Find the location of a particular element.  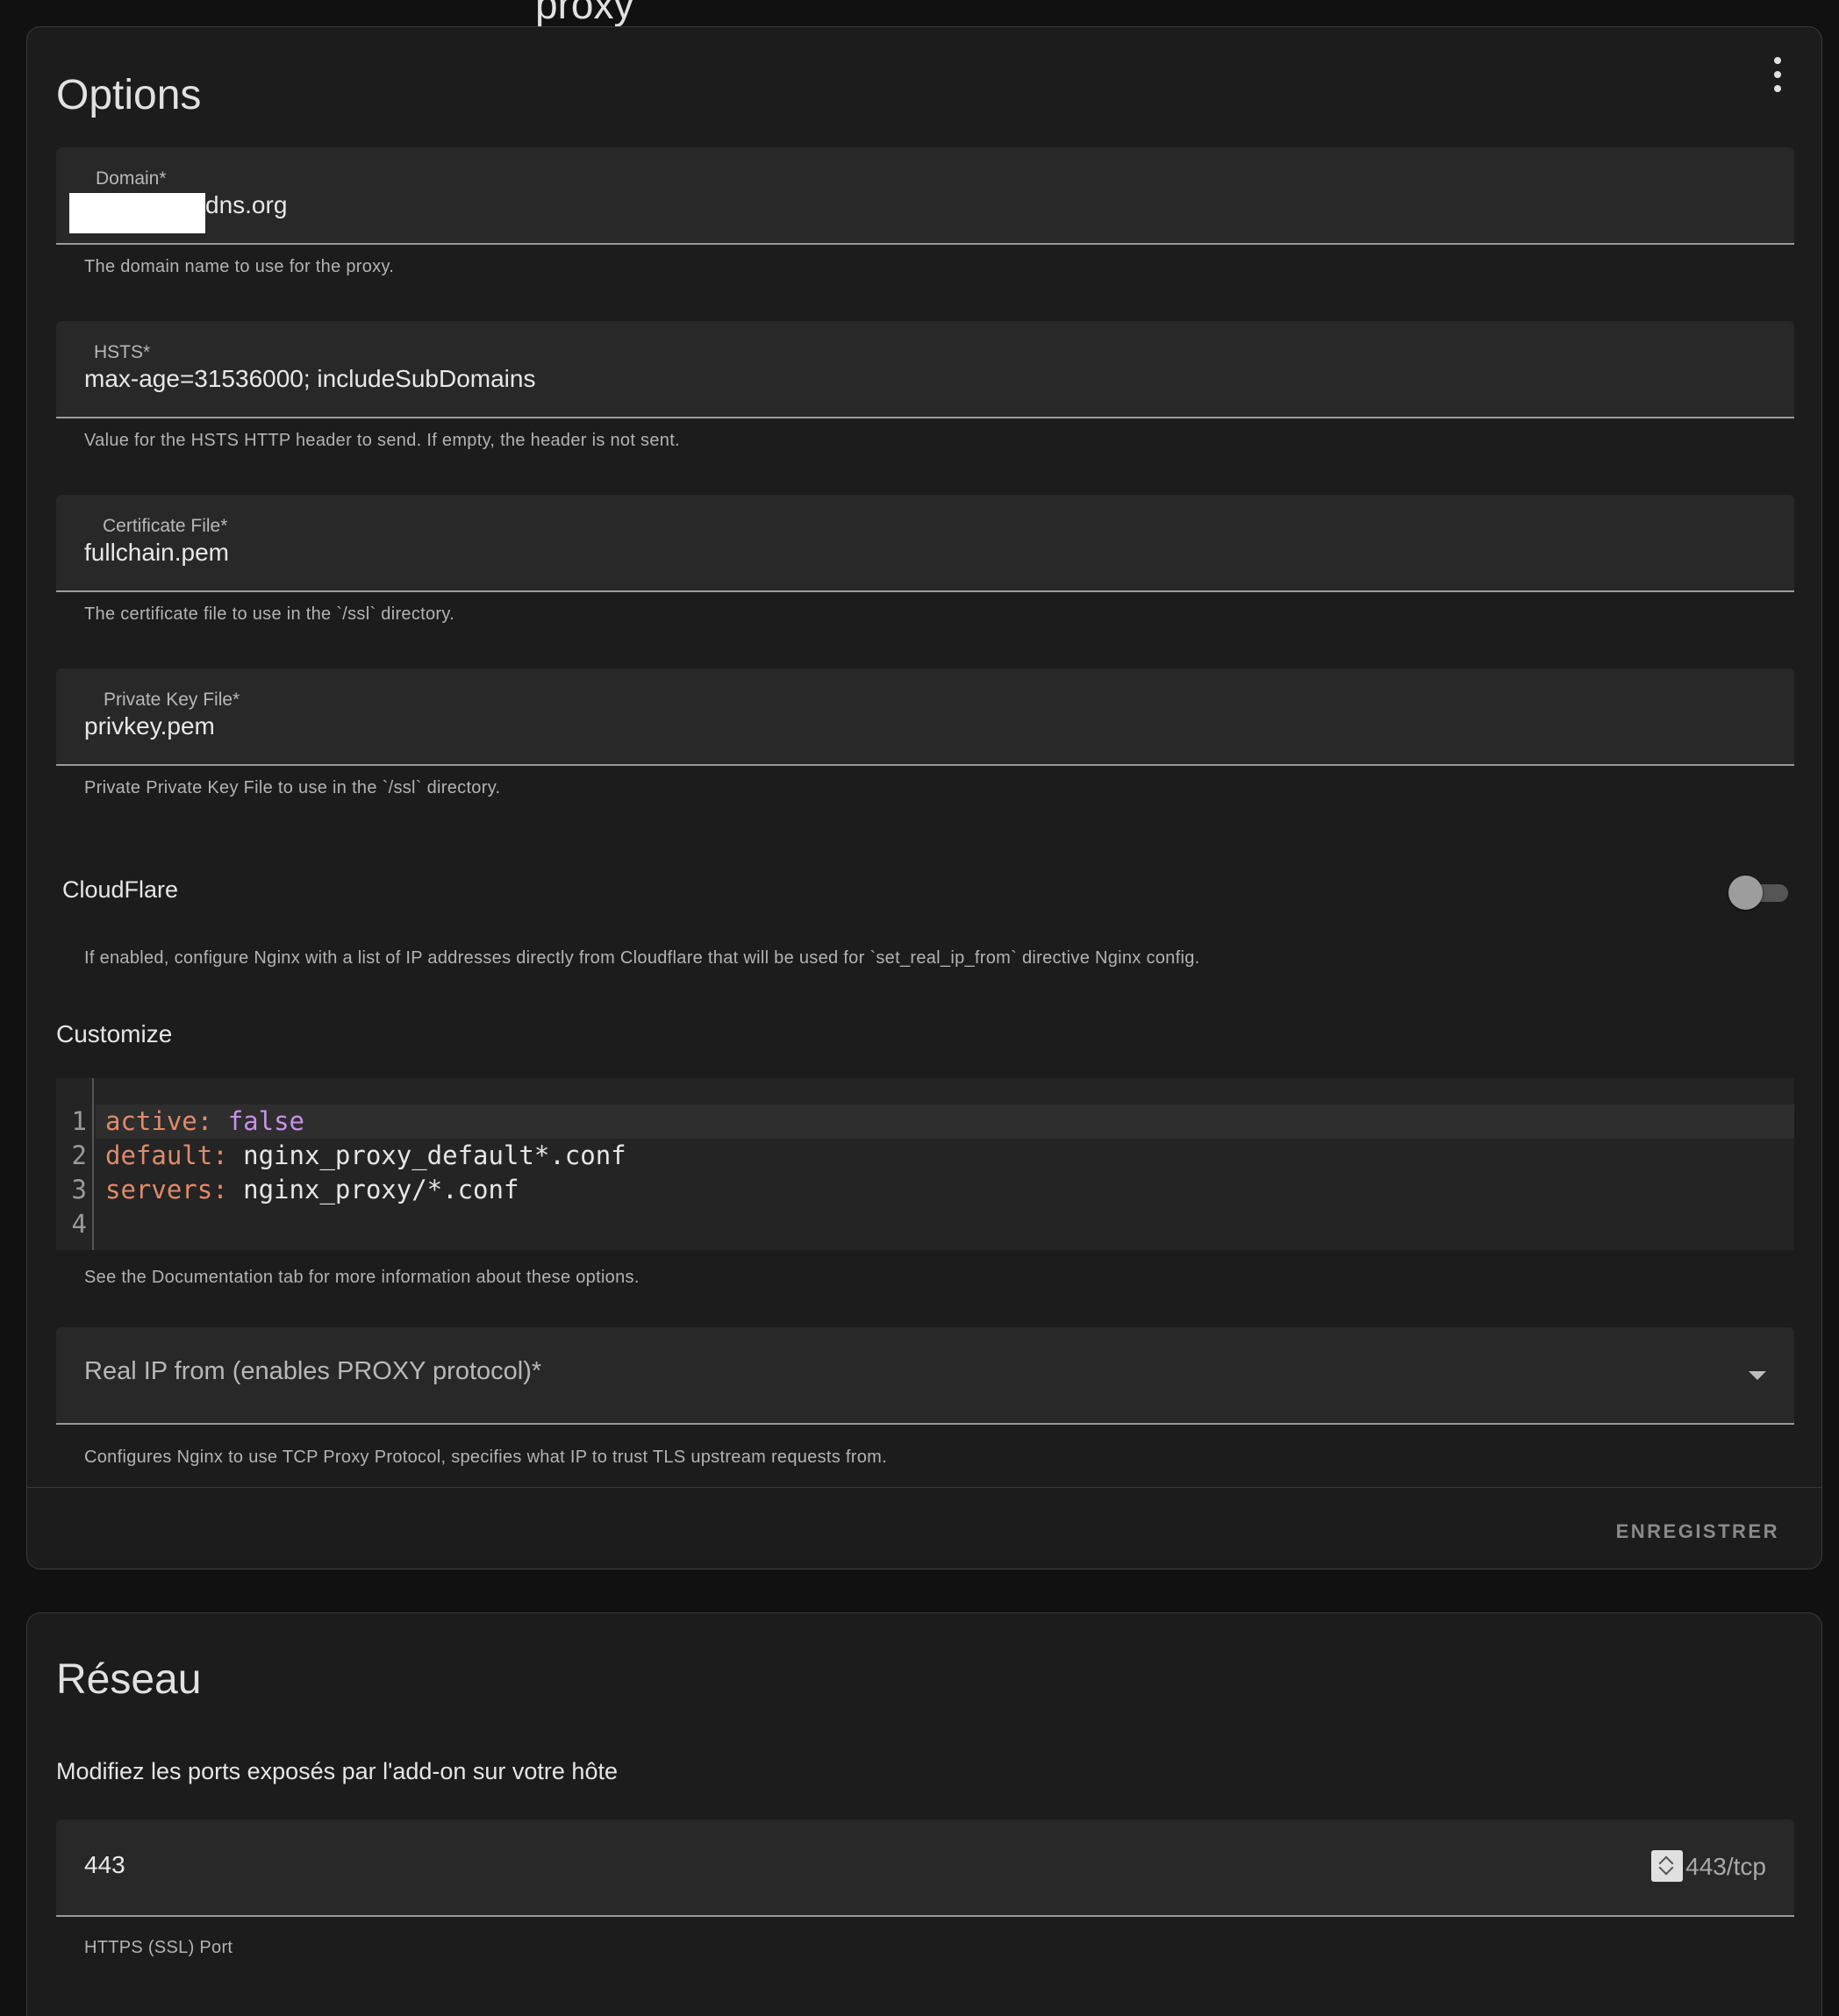

port-suffix: 443/tcp is located at coordinates (1725, 1867).